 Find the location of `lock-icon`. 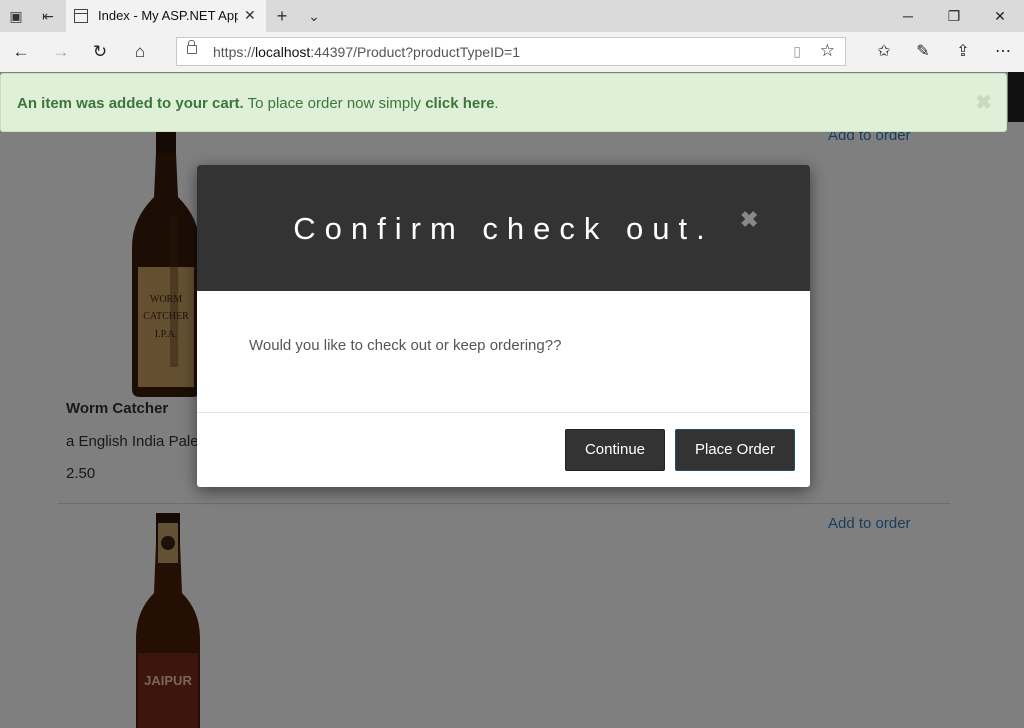

lock-icon is located at coordinates (192, 47).